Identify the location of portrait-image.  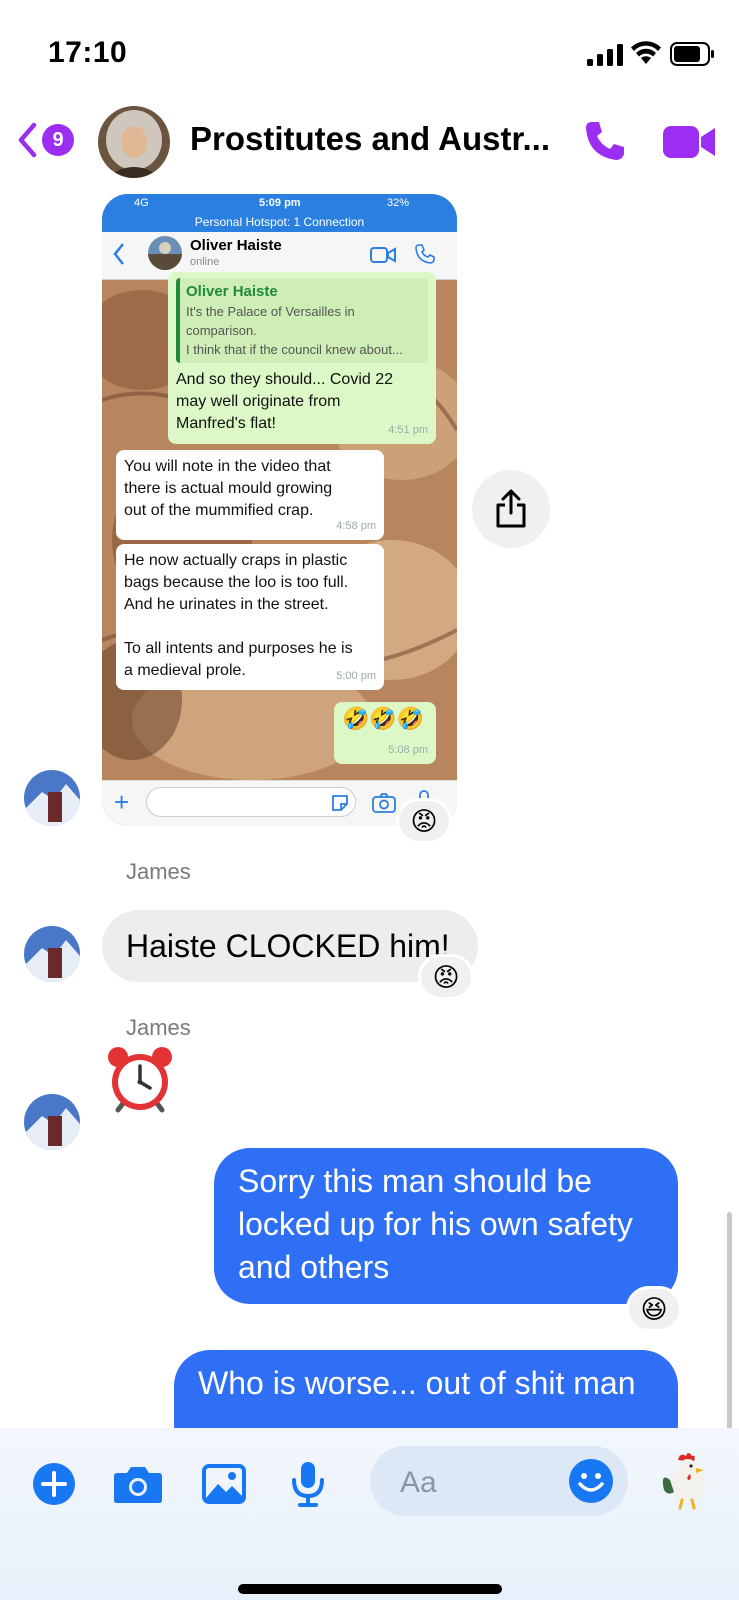
(134, 142).